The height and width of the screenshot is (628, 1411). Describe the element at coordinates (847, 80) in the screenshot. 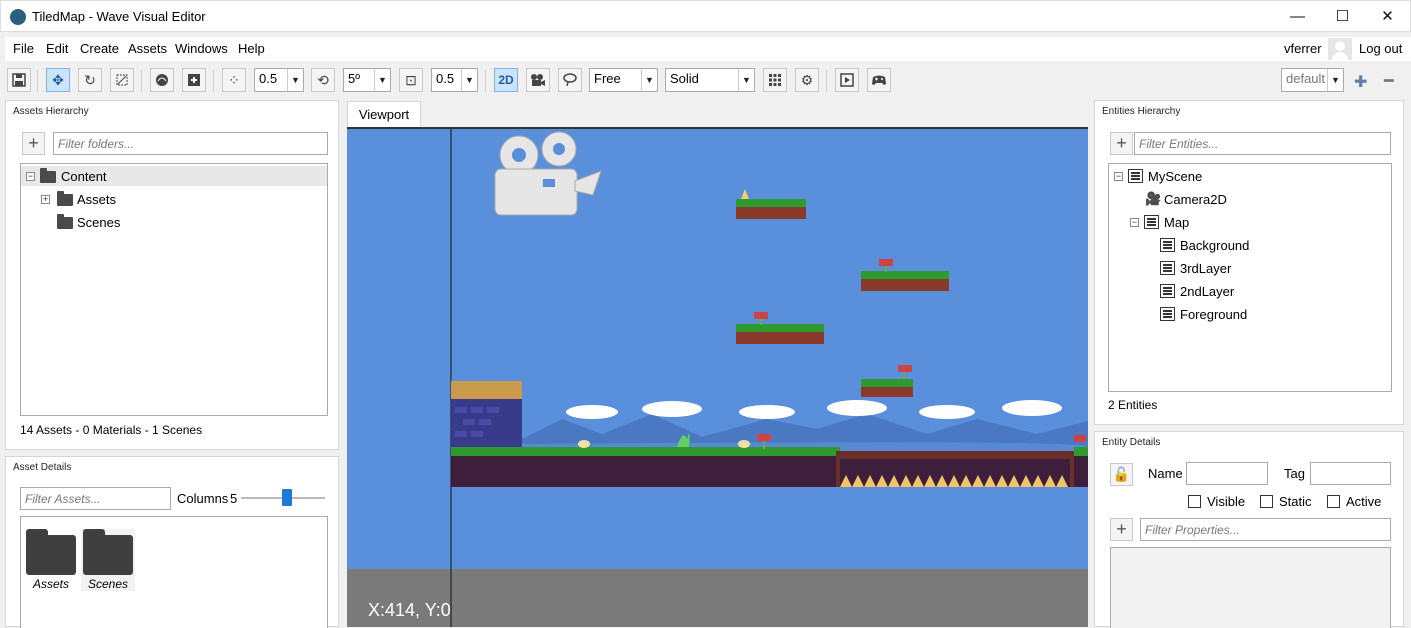

I see `play-icon` at that location.